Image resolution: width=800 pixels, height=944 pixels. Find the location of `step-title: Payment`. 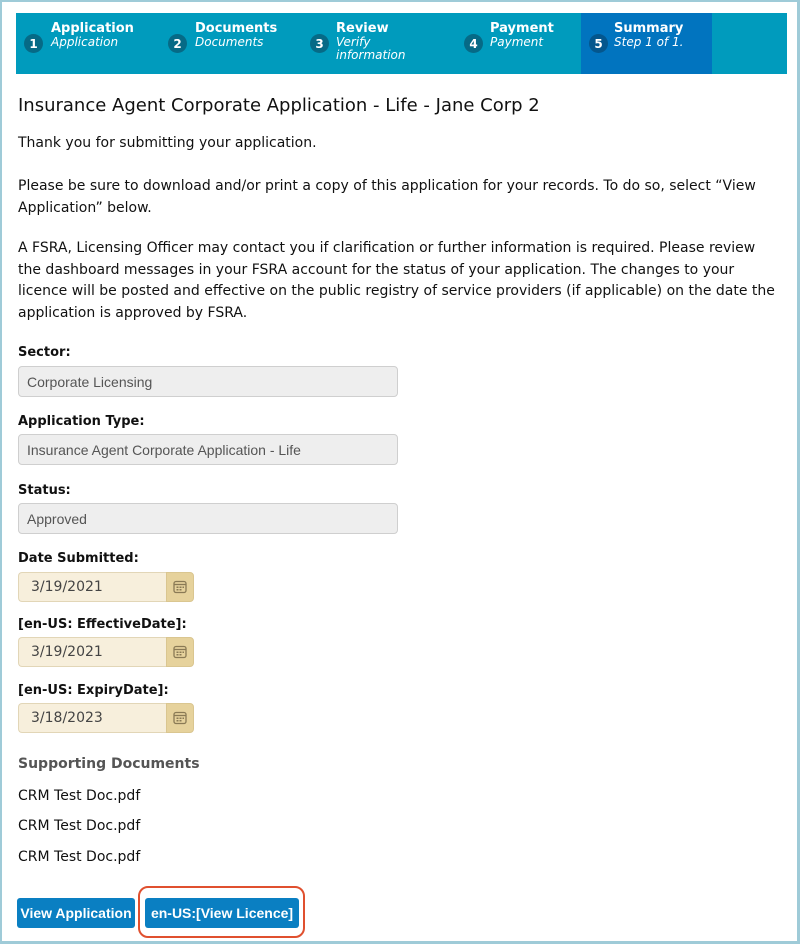

step-title: Payment is located at coordinates (522, 28).